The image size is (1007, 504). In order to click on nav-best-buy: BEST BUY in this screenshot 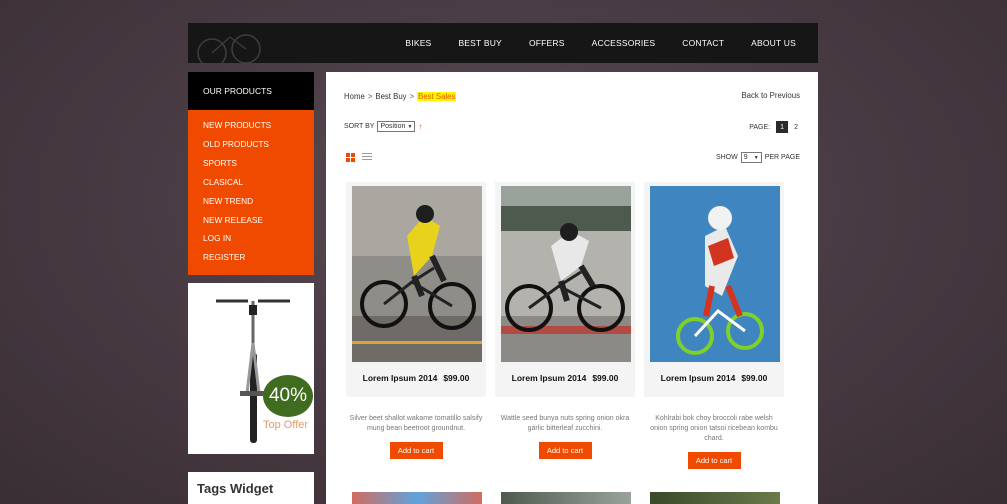, I will do `click(480, 43)`.